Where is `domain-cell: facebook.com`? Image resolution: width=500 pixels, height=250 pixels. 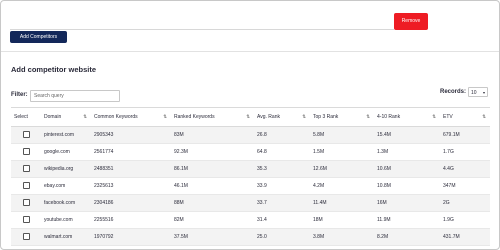
domain-cell: facebook.com is located at coordinates (66, 203).